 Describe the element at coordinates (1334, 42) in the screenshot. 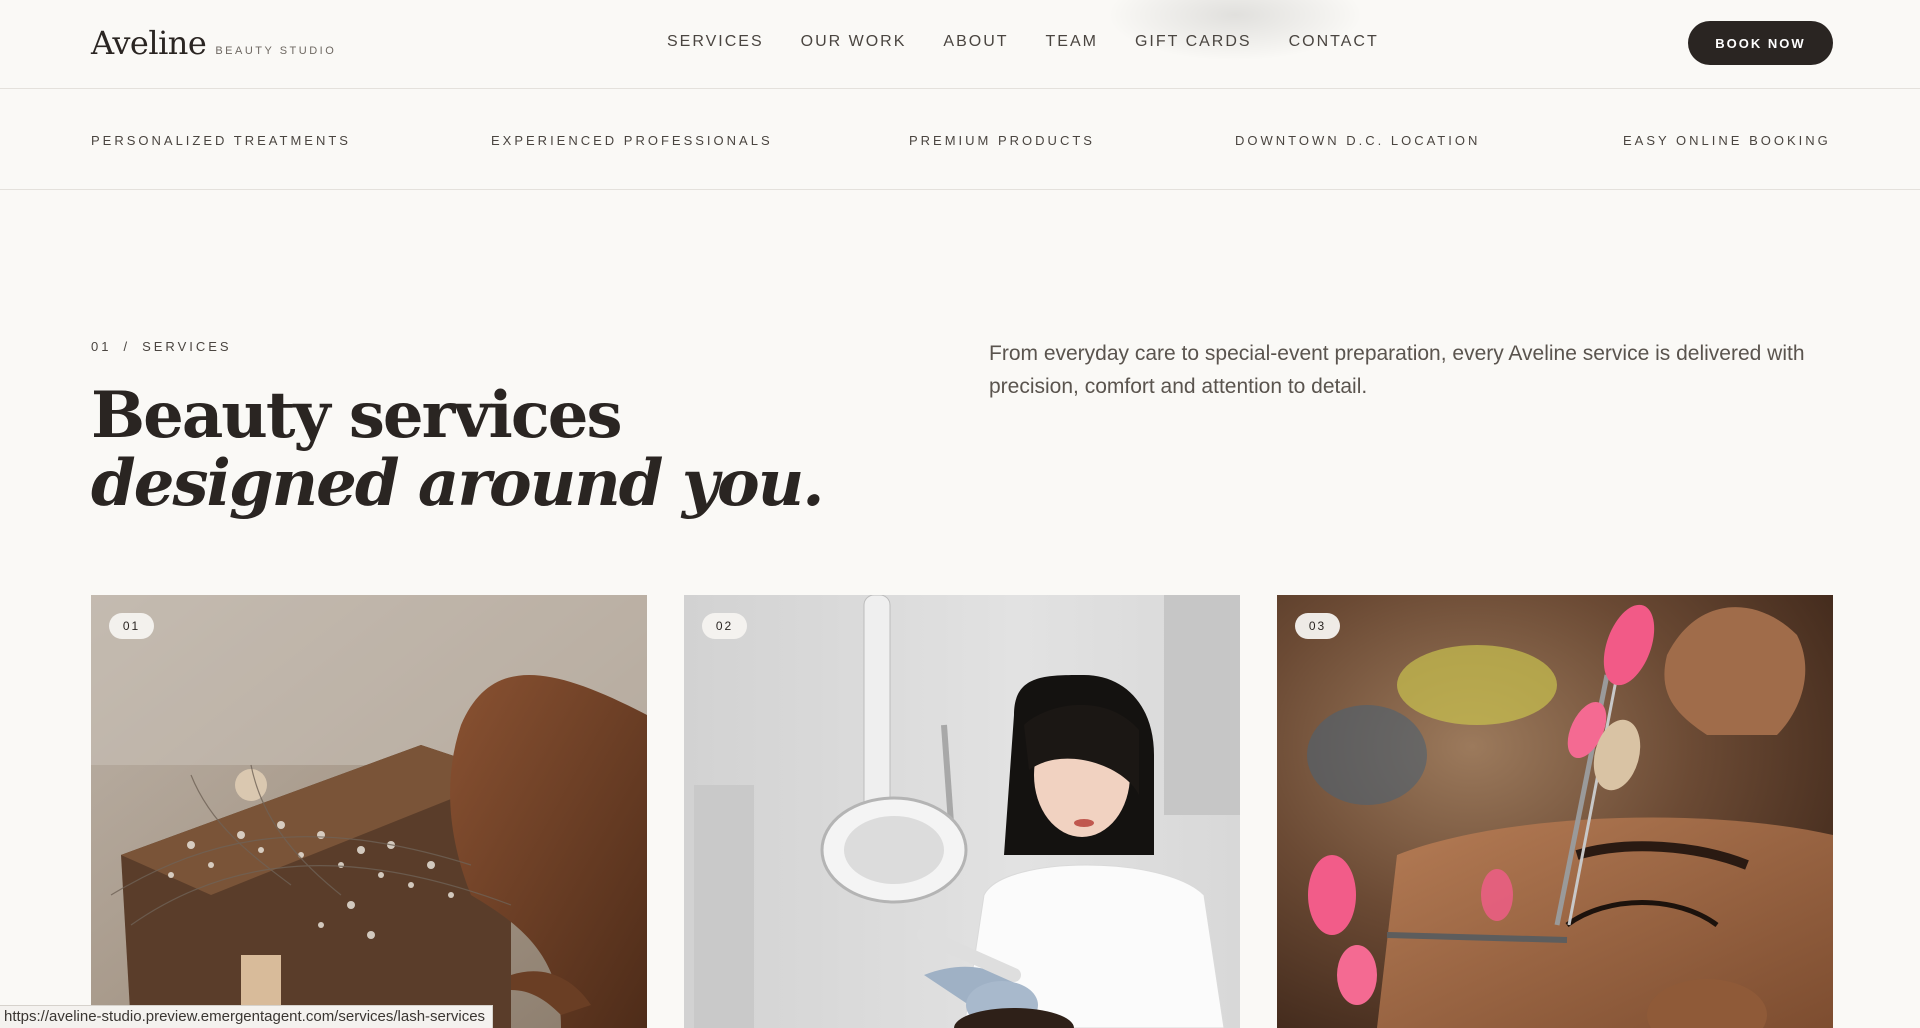

I see `nav-contact: CONTACT` at that location.